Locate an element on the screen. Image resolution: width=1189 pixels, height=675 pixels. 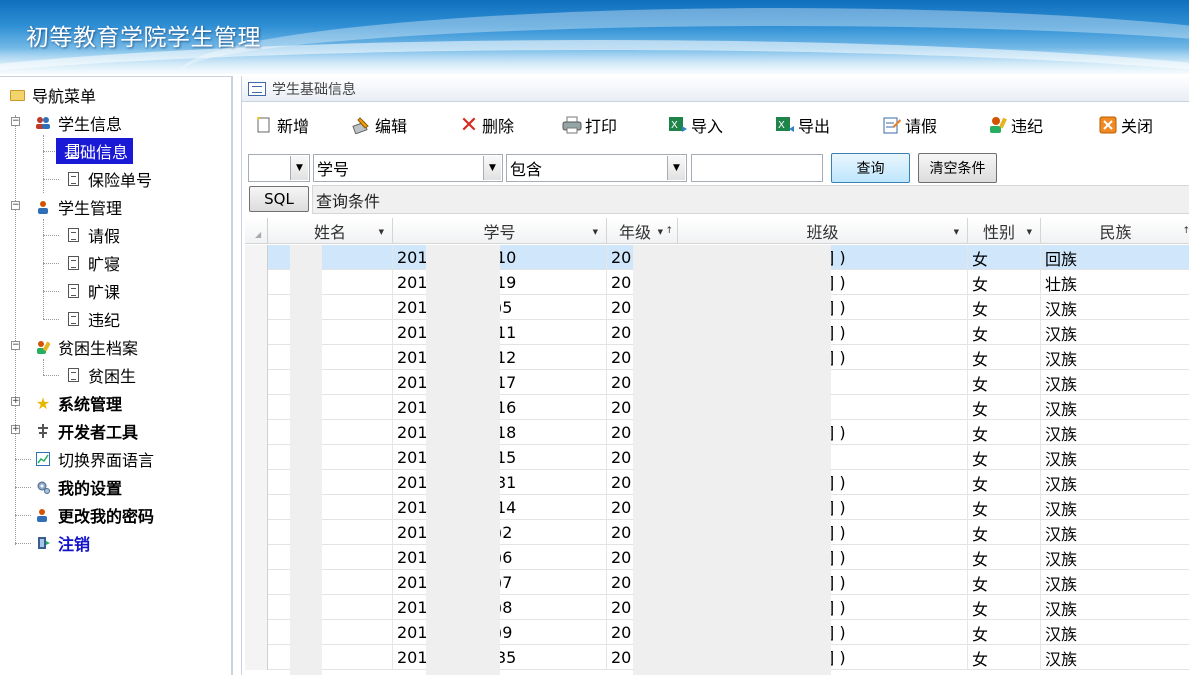
nav-item-my-settings: 我的设置 is located at coordinates (78, 487).